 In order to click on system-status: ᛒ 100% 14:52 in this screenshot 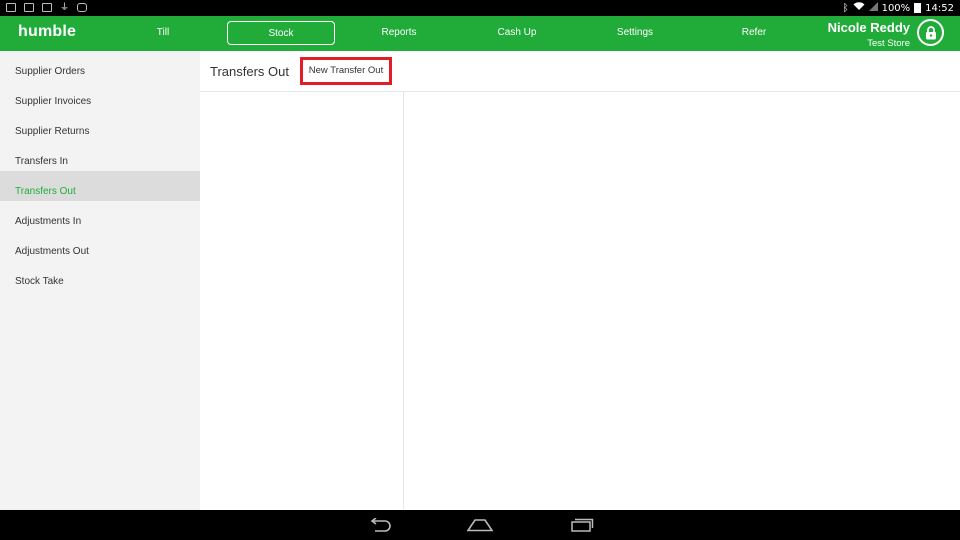, I will do `click(898, 8)`.